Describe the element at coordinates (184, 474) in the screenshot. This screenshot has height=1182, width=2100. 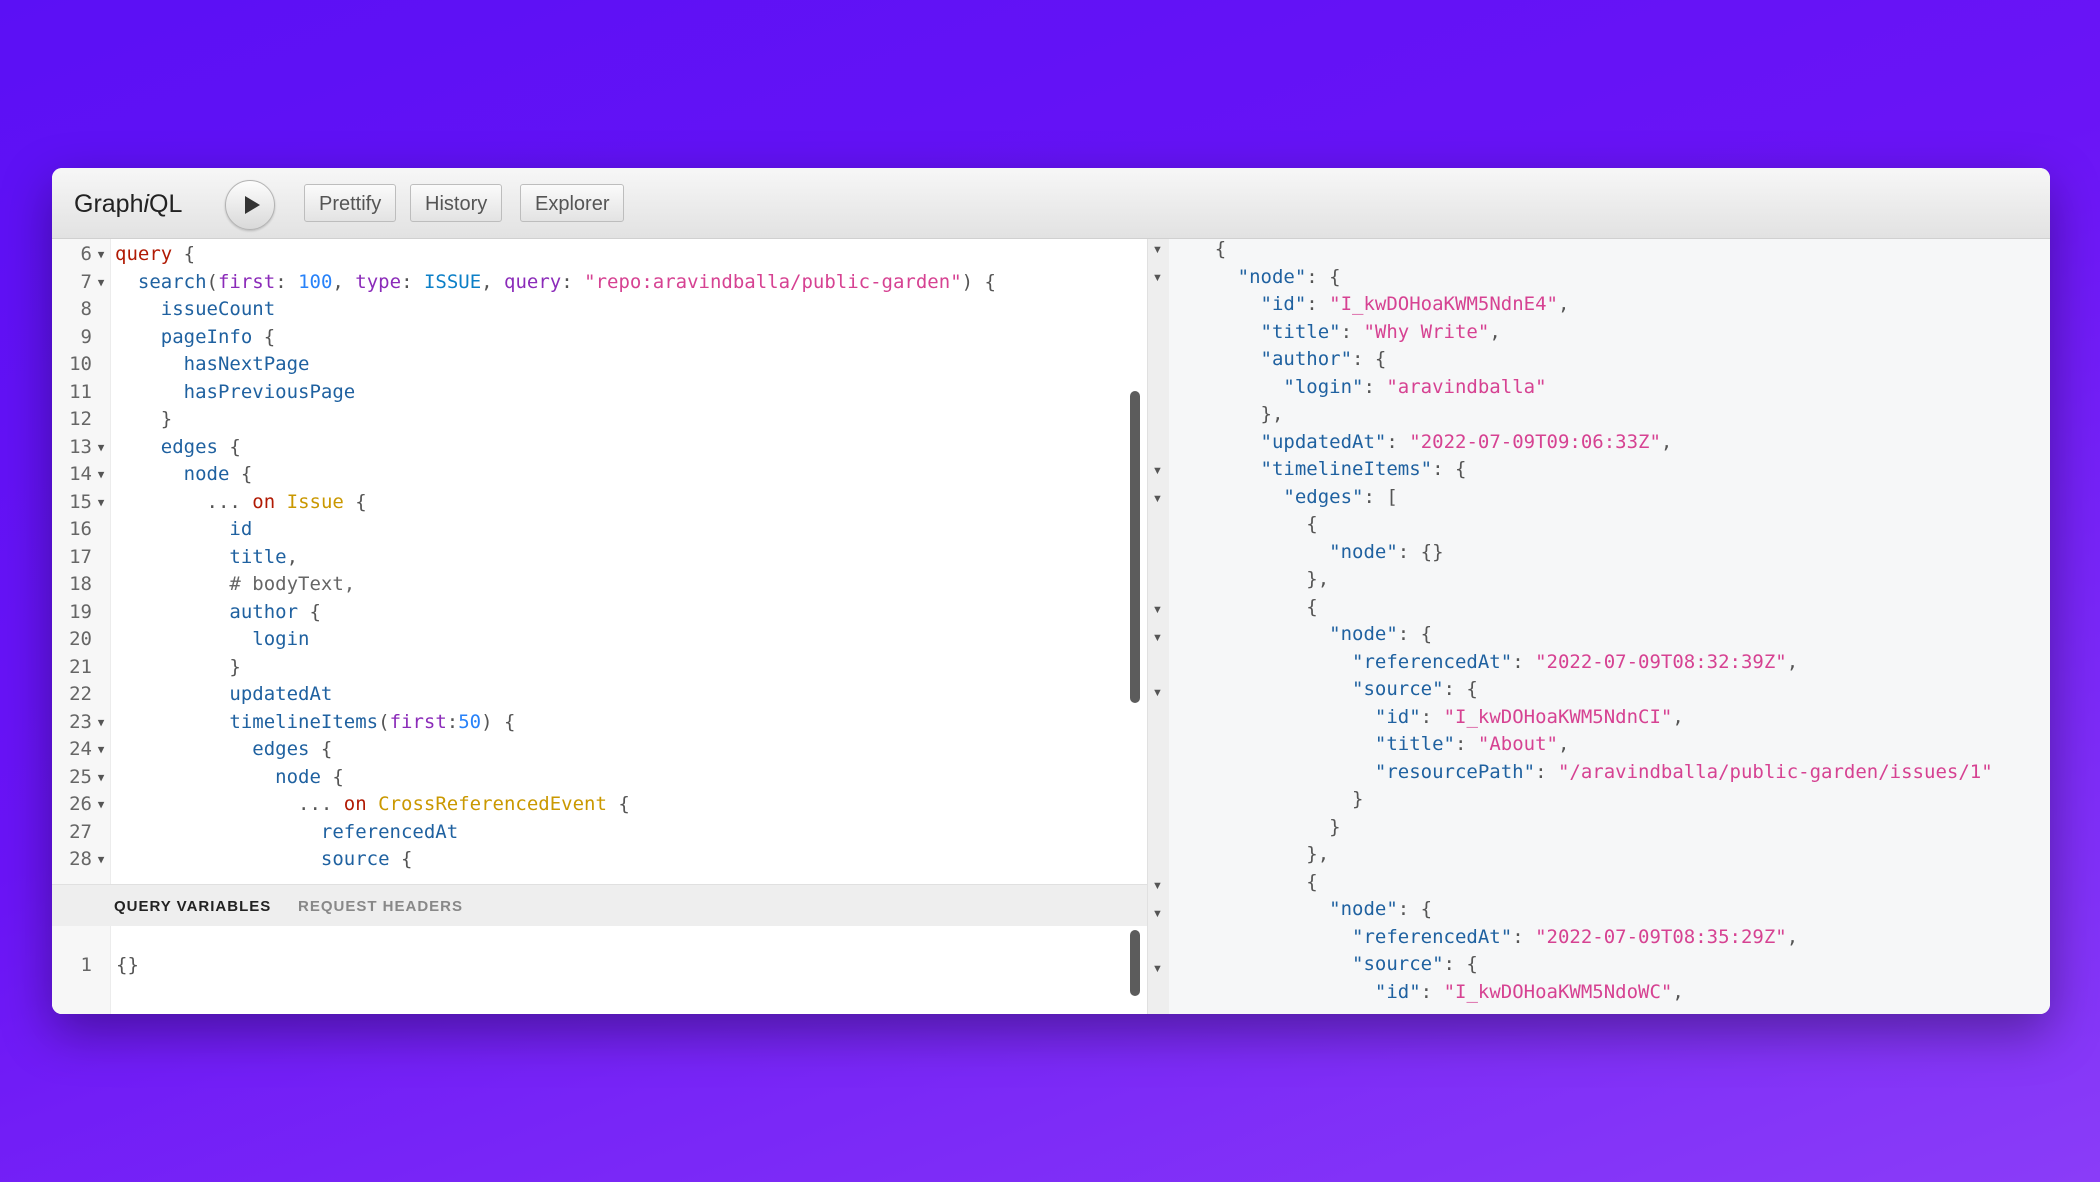
I see `code-line: node {` at that location.